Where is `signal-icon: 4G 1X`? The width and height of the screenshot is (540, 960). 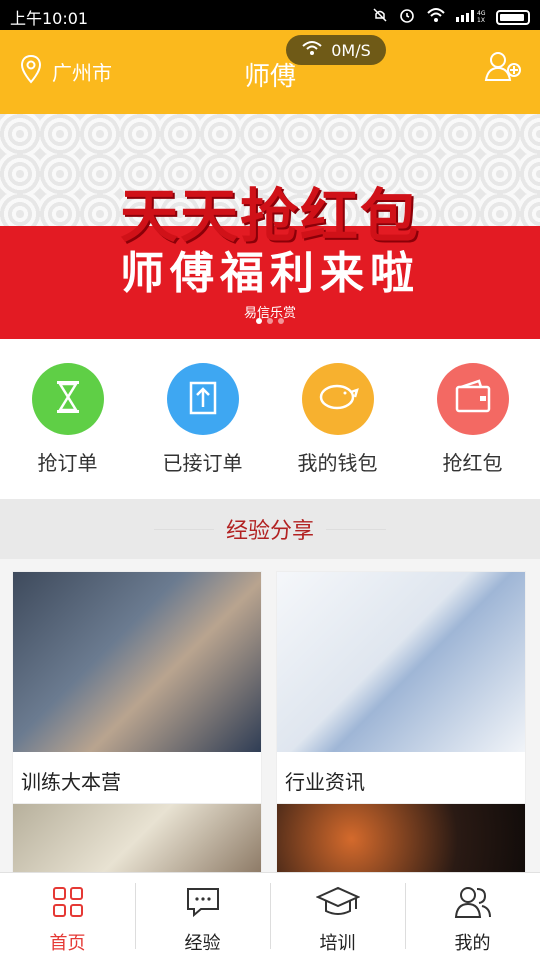 signal-icon: 4G 1X is located at coordinates (471, 17).